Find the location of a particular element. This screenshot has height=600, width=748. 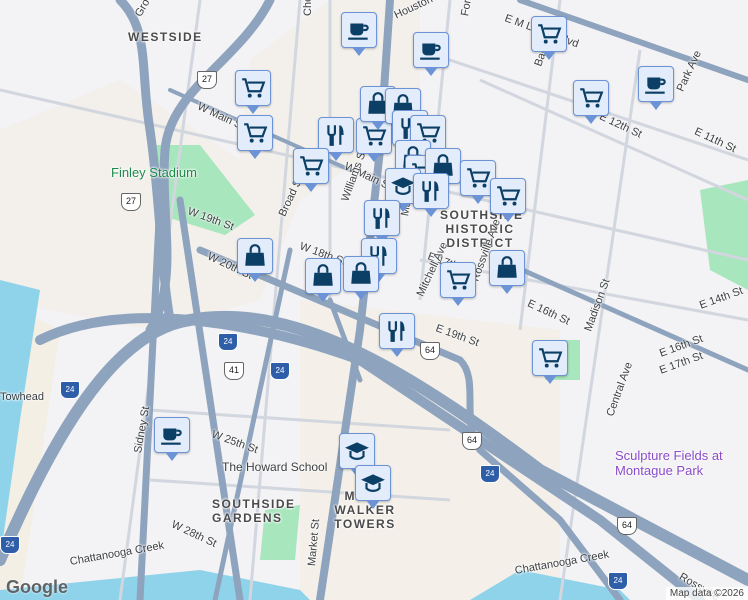

street-label: Chestnut St is located at coordinates (308, 8).